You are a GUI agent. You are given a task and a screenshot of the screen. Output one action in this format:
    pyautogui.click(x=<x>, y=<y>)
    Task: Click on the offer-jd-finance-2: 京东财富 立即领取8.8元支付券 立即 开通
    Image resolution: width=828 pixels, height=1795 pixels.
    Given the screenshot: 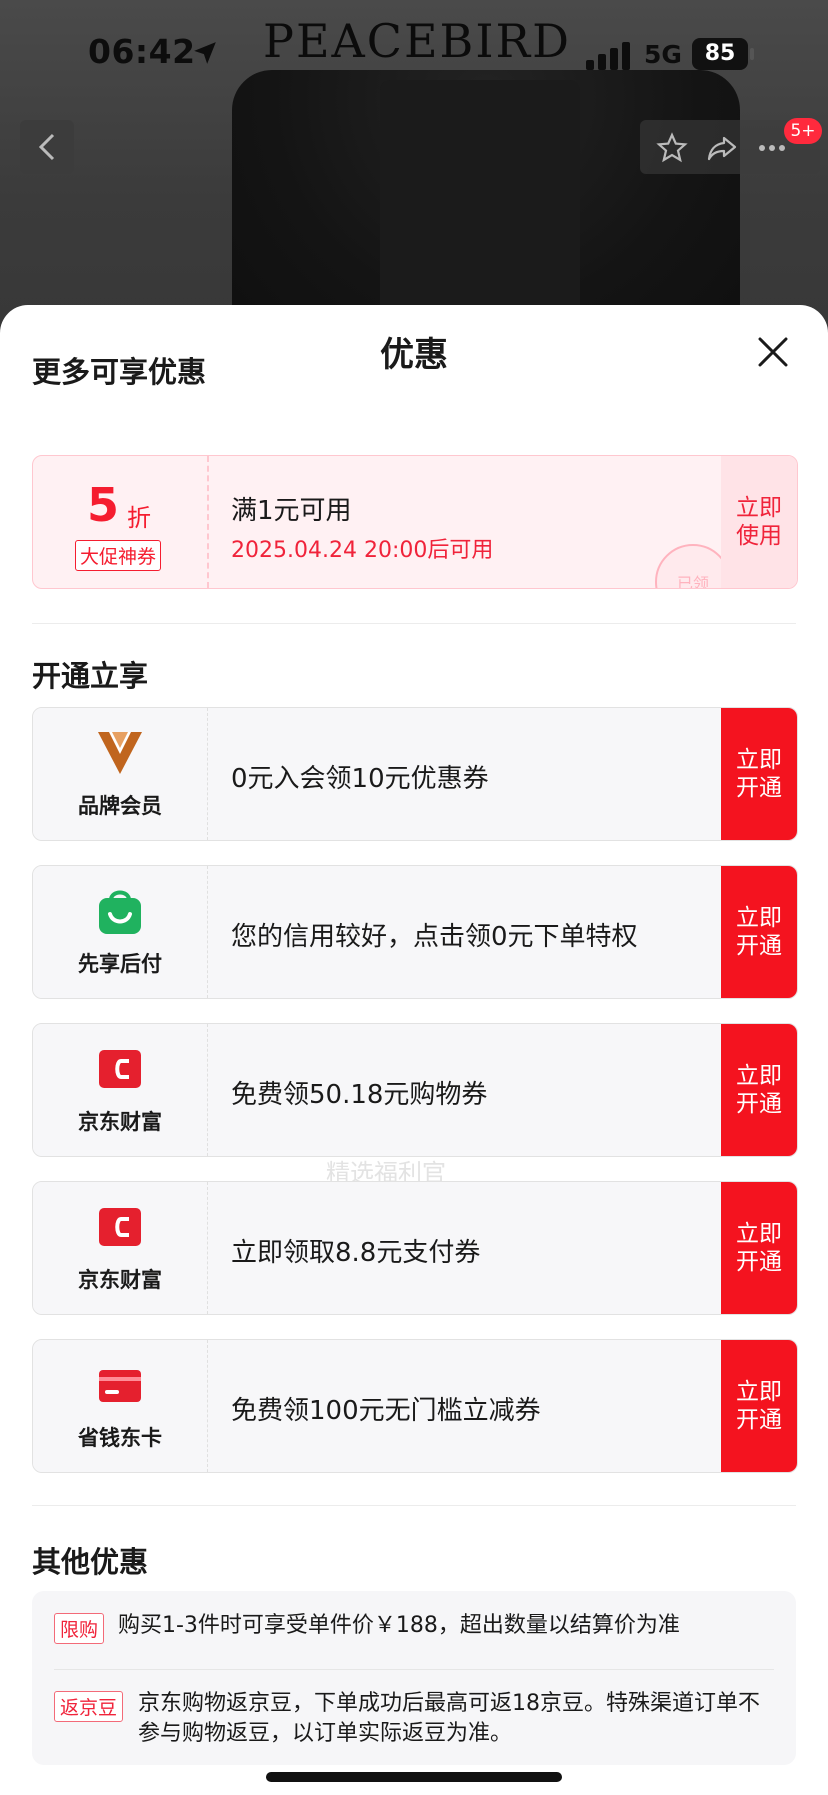 What is the action you would take?
    pyautogui.click(x=415, y=1248)
    